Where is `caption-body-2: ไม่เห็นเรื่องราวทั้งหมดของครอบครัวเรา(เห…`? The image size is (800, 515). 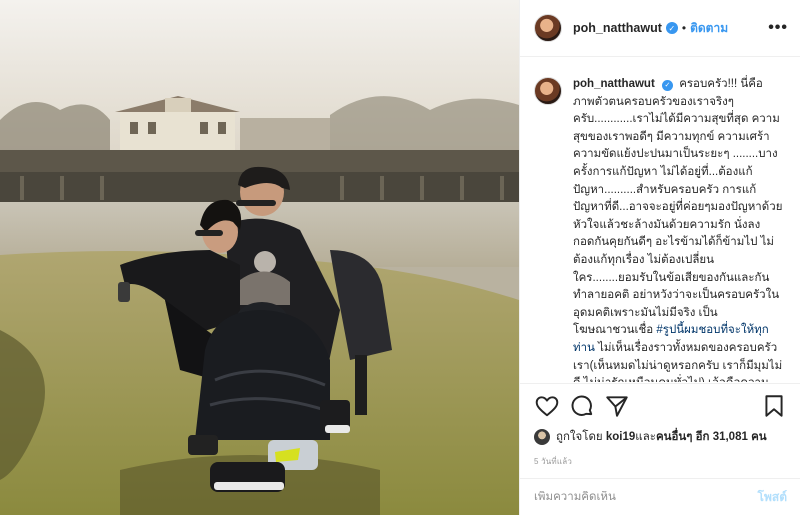
caption-body-2: ไม่เห็นเรื่องราวทั้งหมดของครอบครัวเรา(เห… is located at coordinates (678, 361).